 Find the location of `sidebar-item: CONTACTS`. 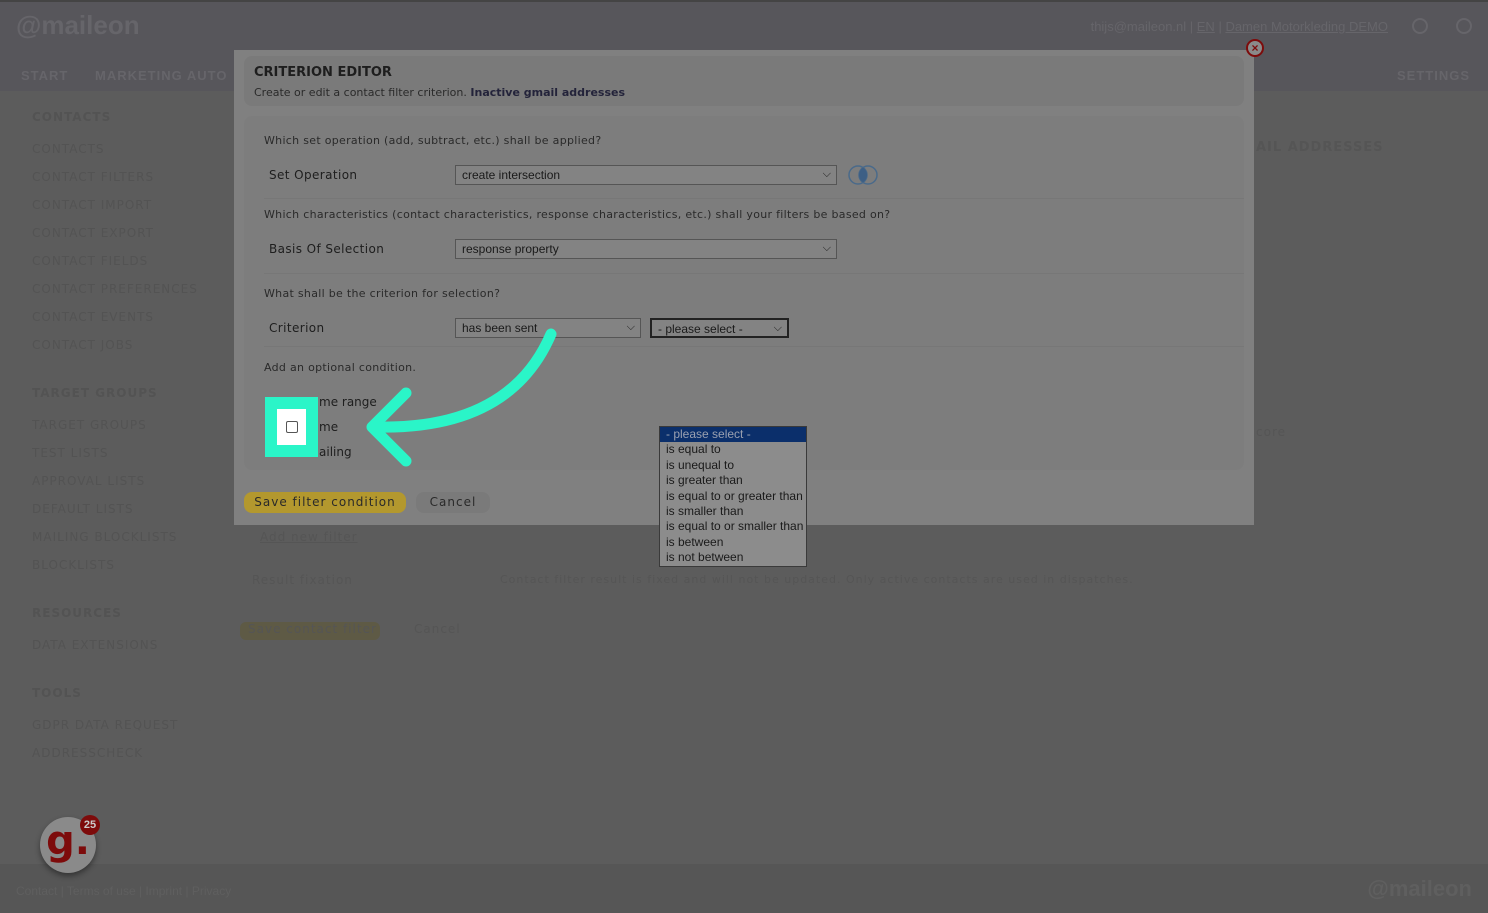

sidebar-item: CONTACTS is located at coordinates (122, 156).